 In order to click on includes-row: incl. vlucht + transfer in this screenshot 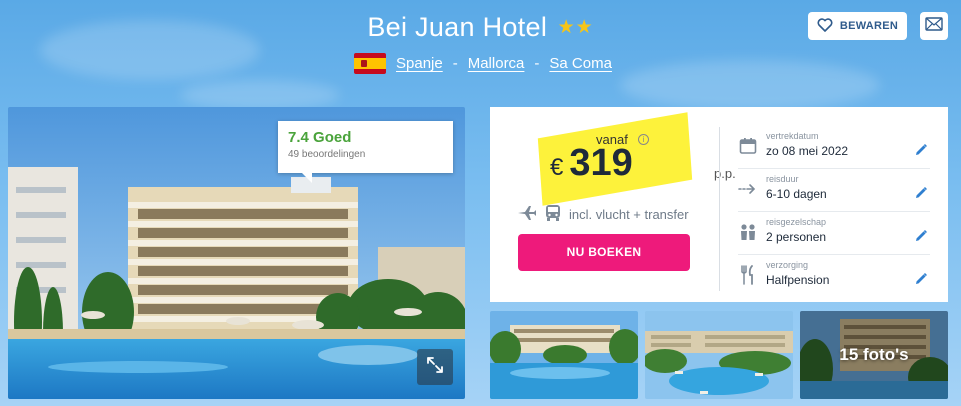, I will do `click(603, 214)`.